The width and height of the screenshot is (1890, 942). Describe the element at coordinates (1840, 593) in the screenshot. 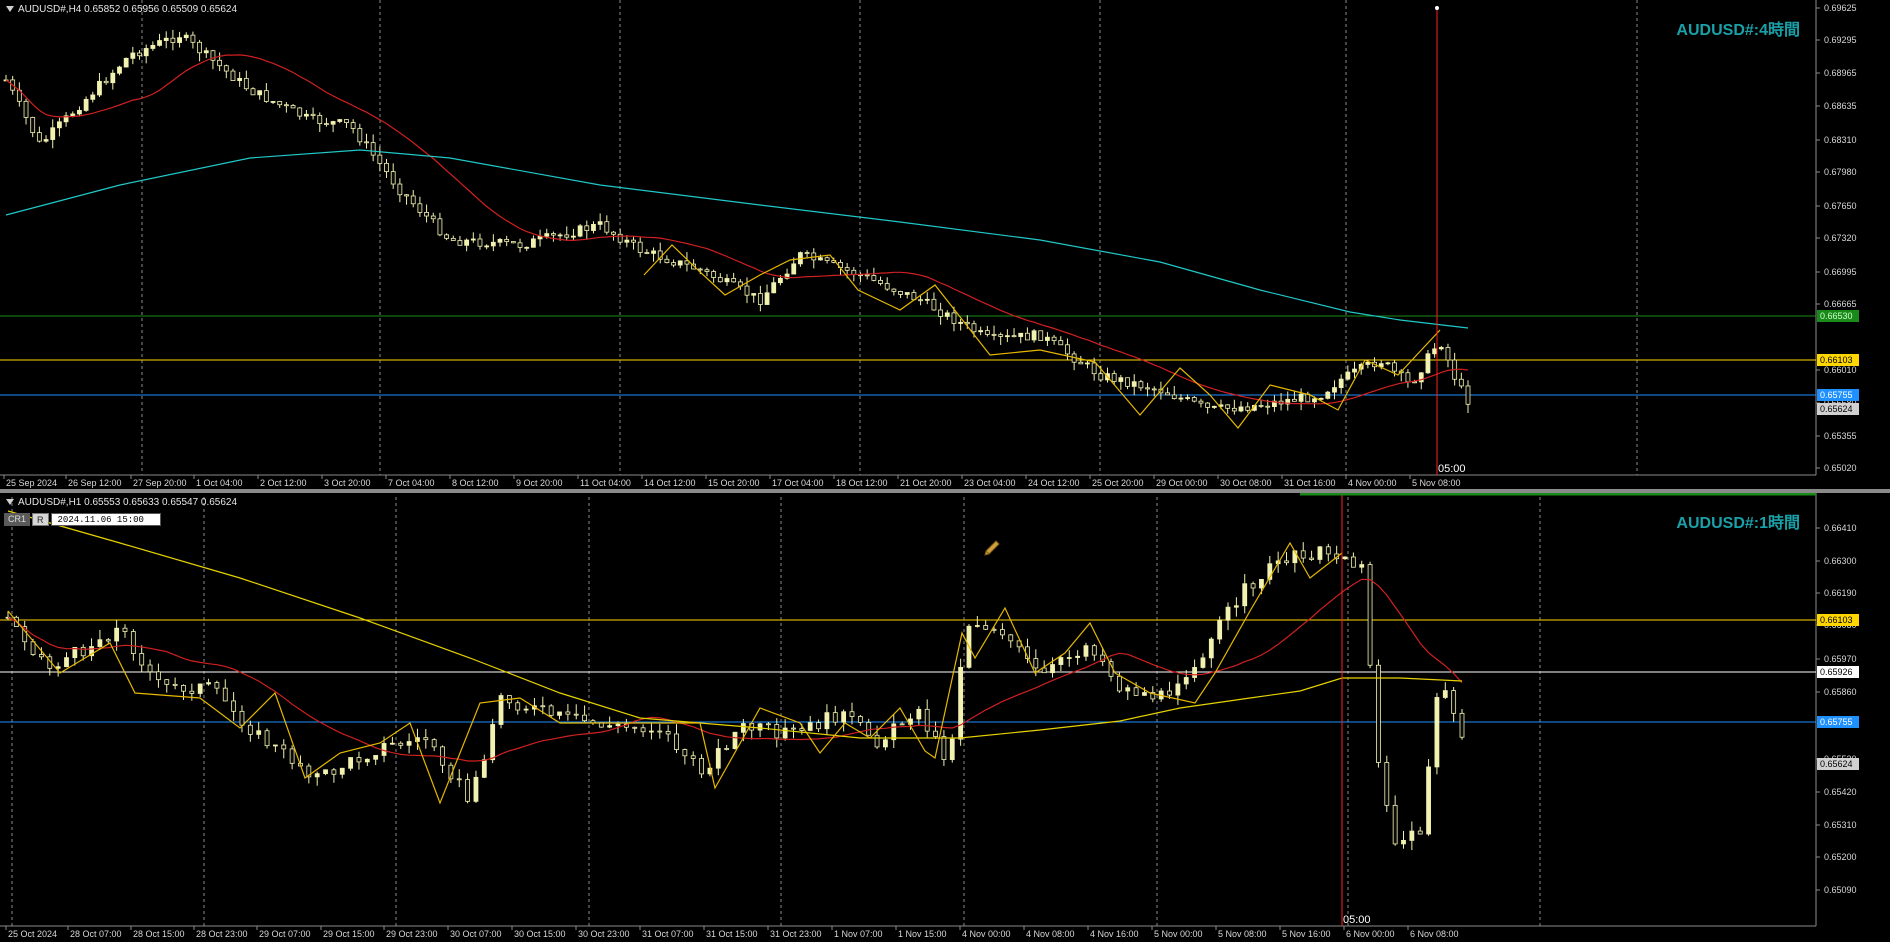

I see `price-tick-label: 0.66190` at that location.